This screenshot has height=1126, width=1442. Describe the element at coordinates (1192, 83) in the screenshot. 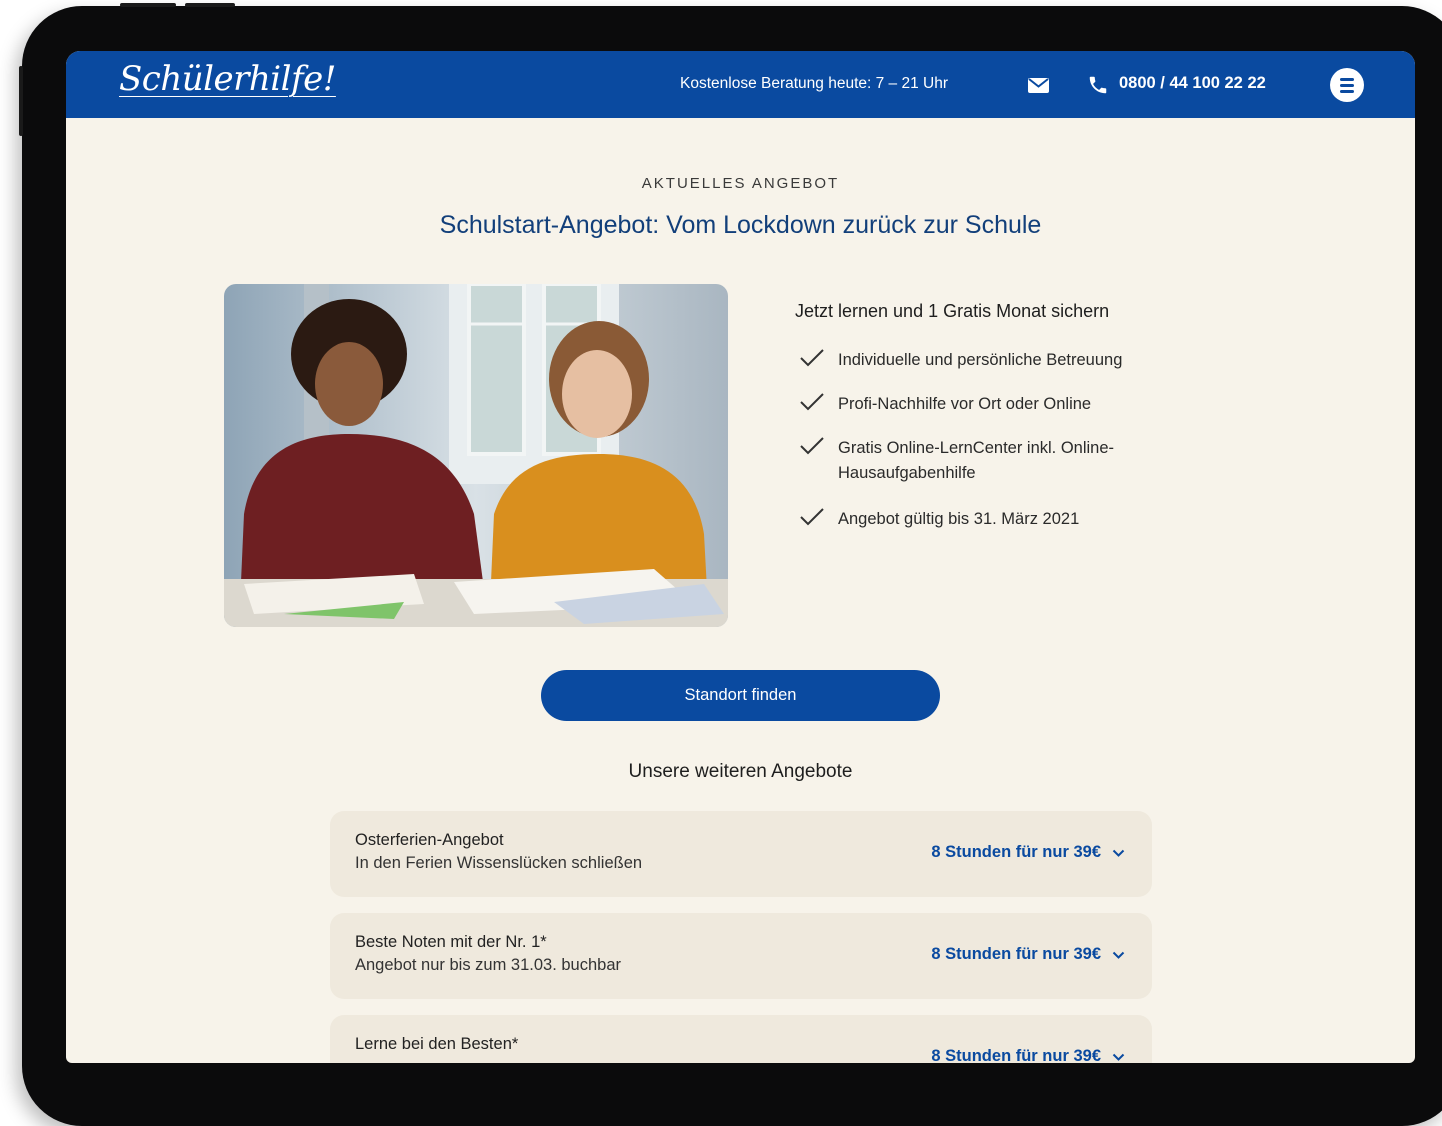

I see `phone-number-link: 0800 / 44 100 22 22` at that location.